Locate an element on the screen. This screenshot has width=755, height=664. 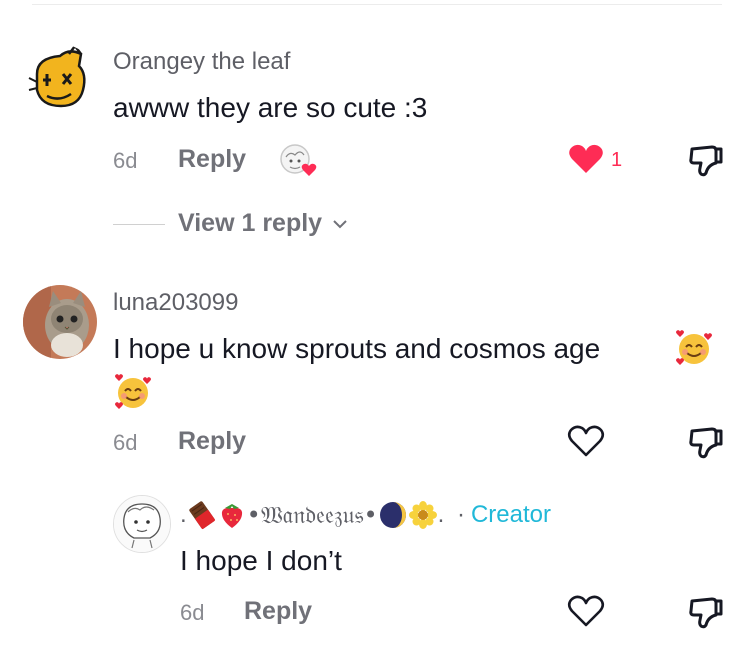
chevron-down-icon is located at coordinates (340, 224).